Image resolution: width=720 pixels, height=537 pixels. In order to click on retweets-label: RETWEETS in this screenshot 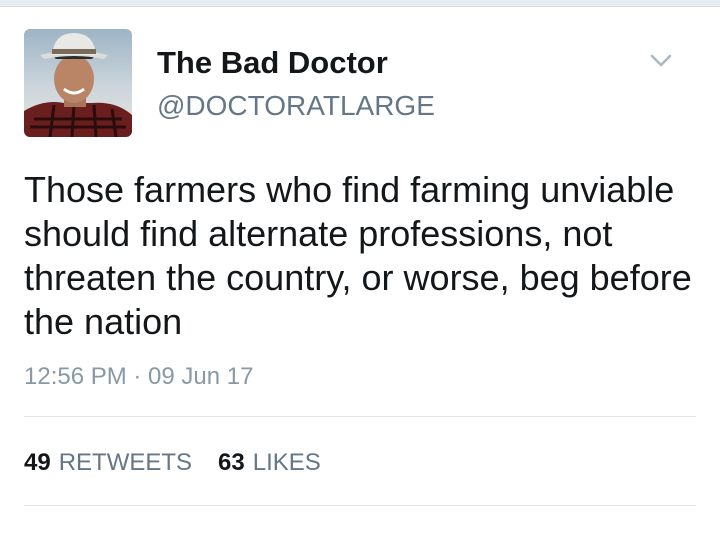, I will do `click(125, 462)`.